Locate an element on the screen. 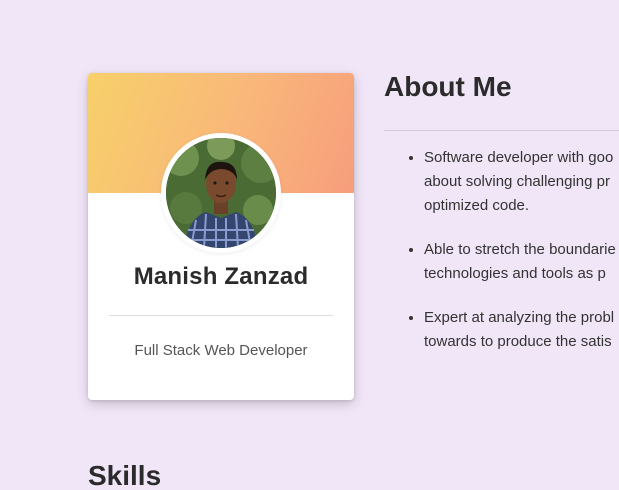  profile-name: Manish Zanzad is located at coordinates (221, 276).